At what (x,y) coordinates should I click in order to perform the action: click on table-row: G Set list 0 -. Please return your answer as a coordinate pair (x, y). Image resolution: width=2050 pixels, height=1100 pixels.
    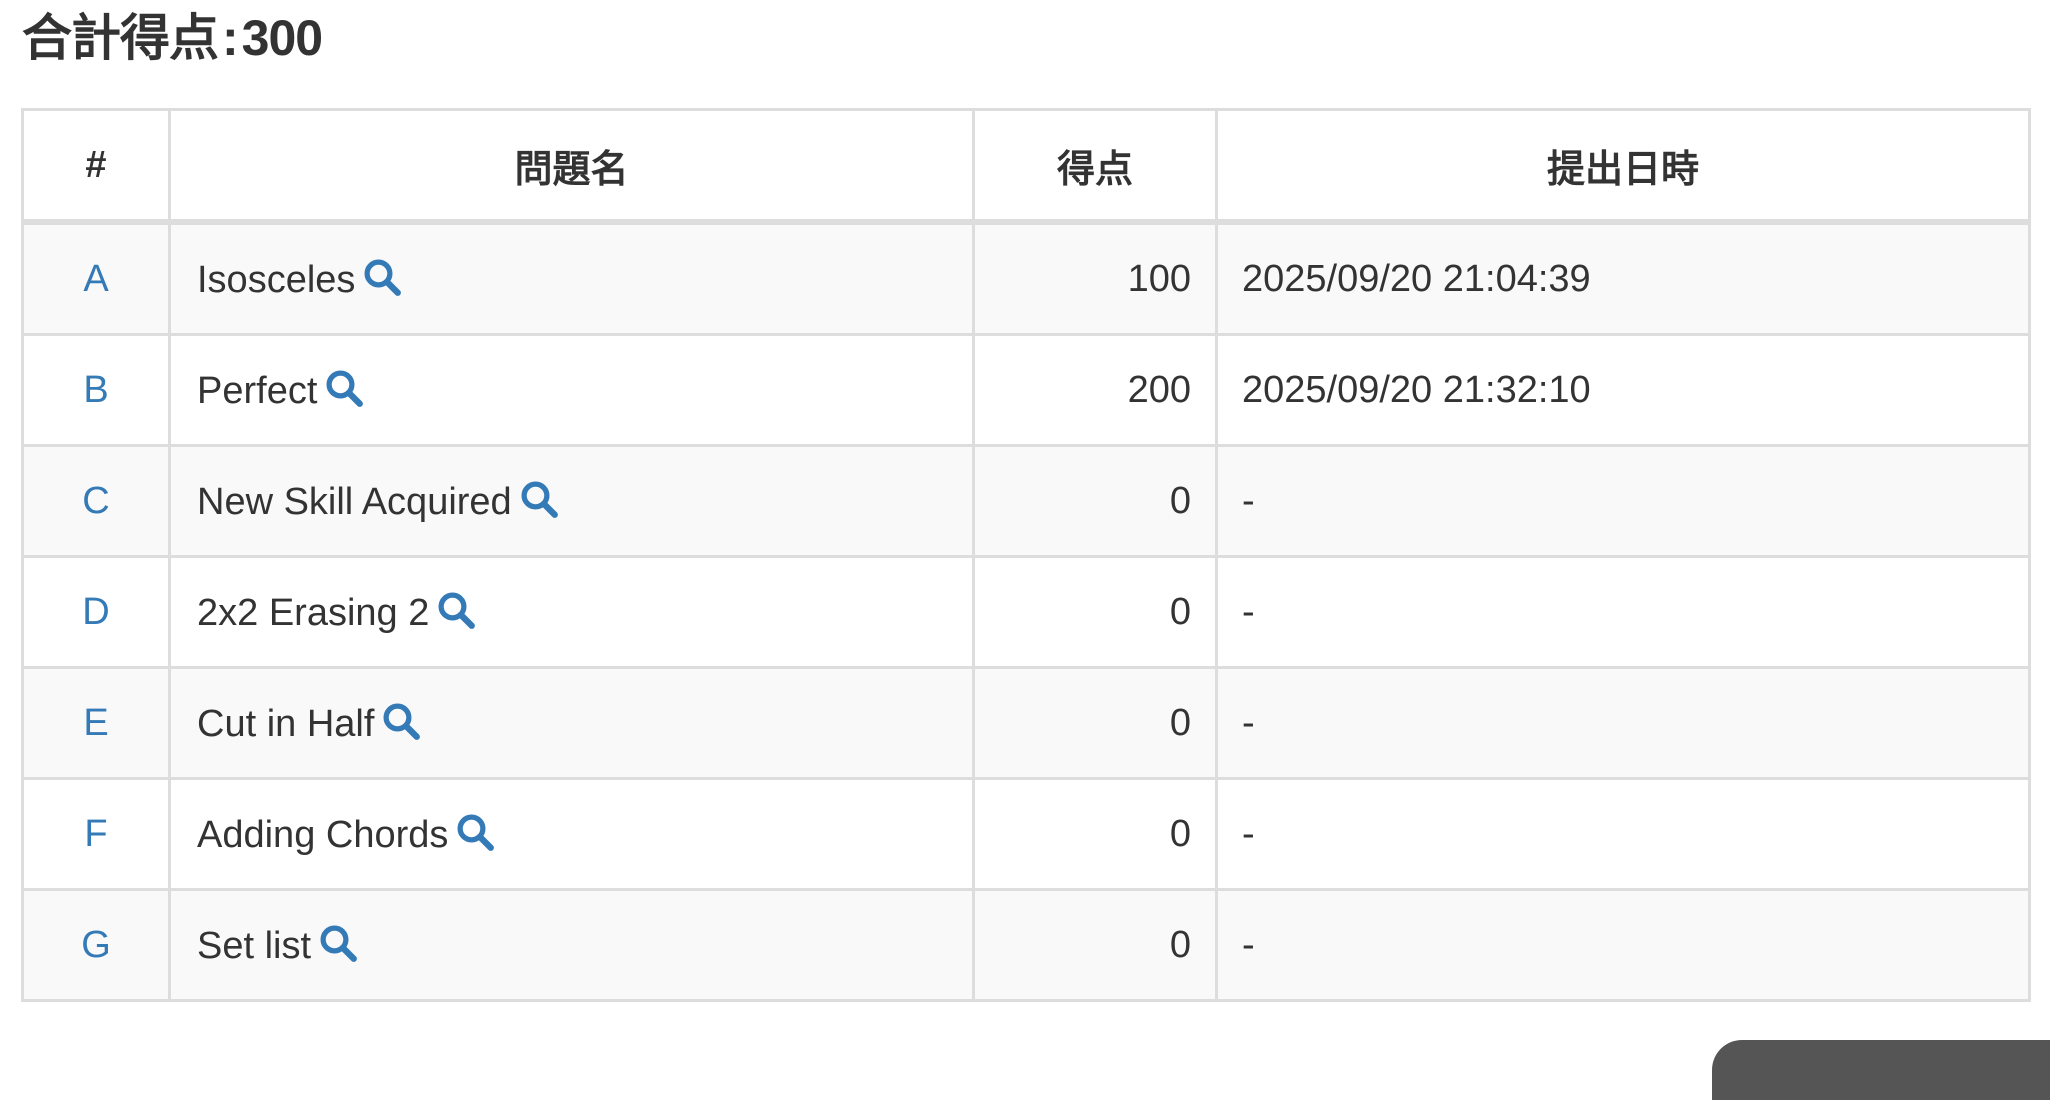
    Looking at the image, I should click on (1026, 945).